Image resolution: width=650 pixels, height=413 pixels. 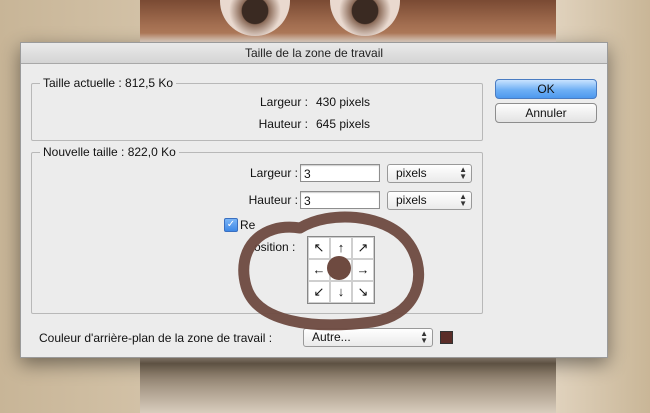 I want to click on new-width-label: Largeur :, so click(x=273, y=173).